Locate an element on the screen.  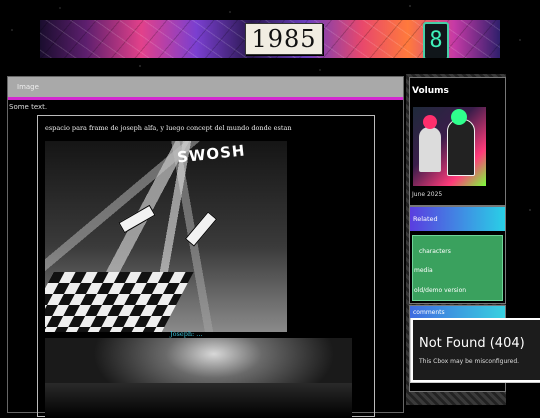
related-link-characters: characters is located at coordinates (435, 251).